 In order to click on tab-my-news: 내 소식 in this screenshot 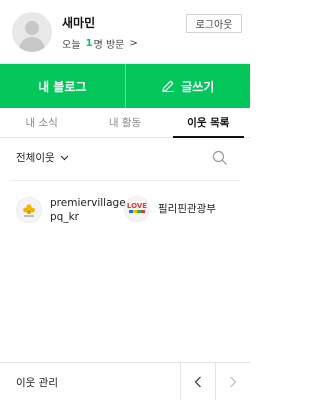, I will do `click(41, 122)`.